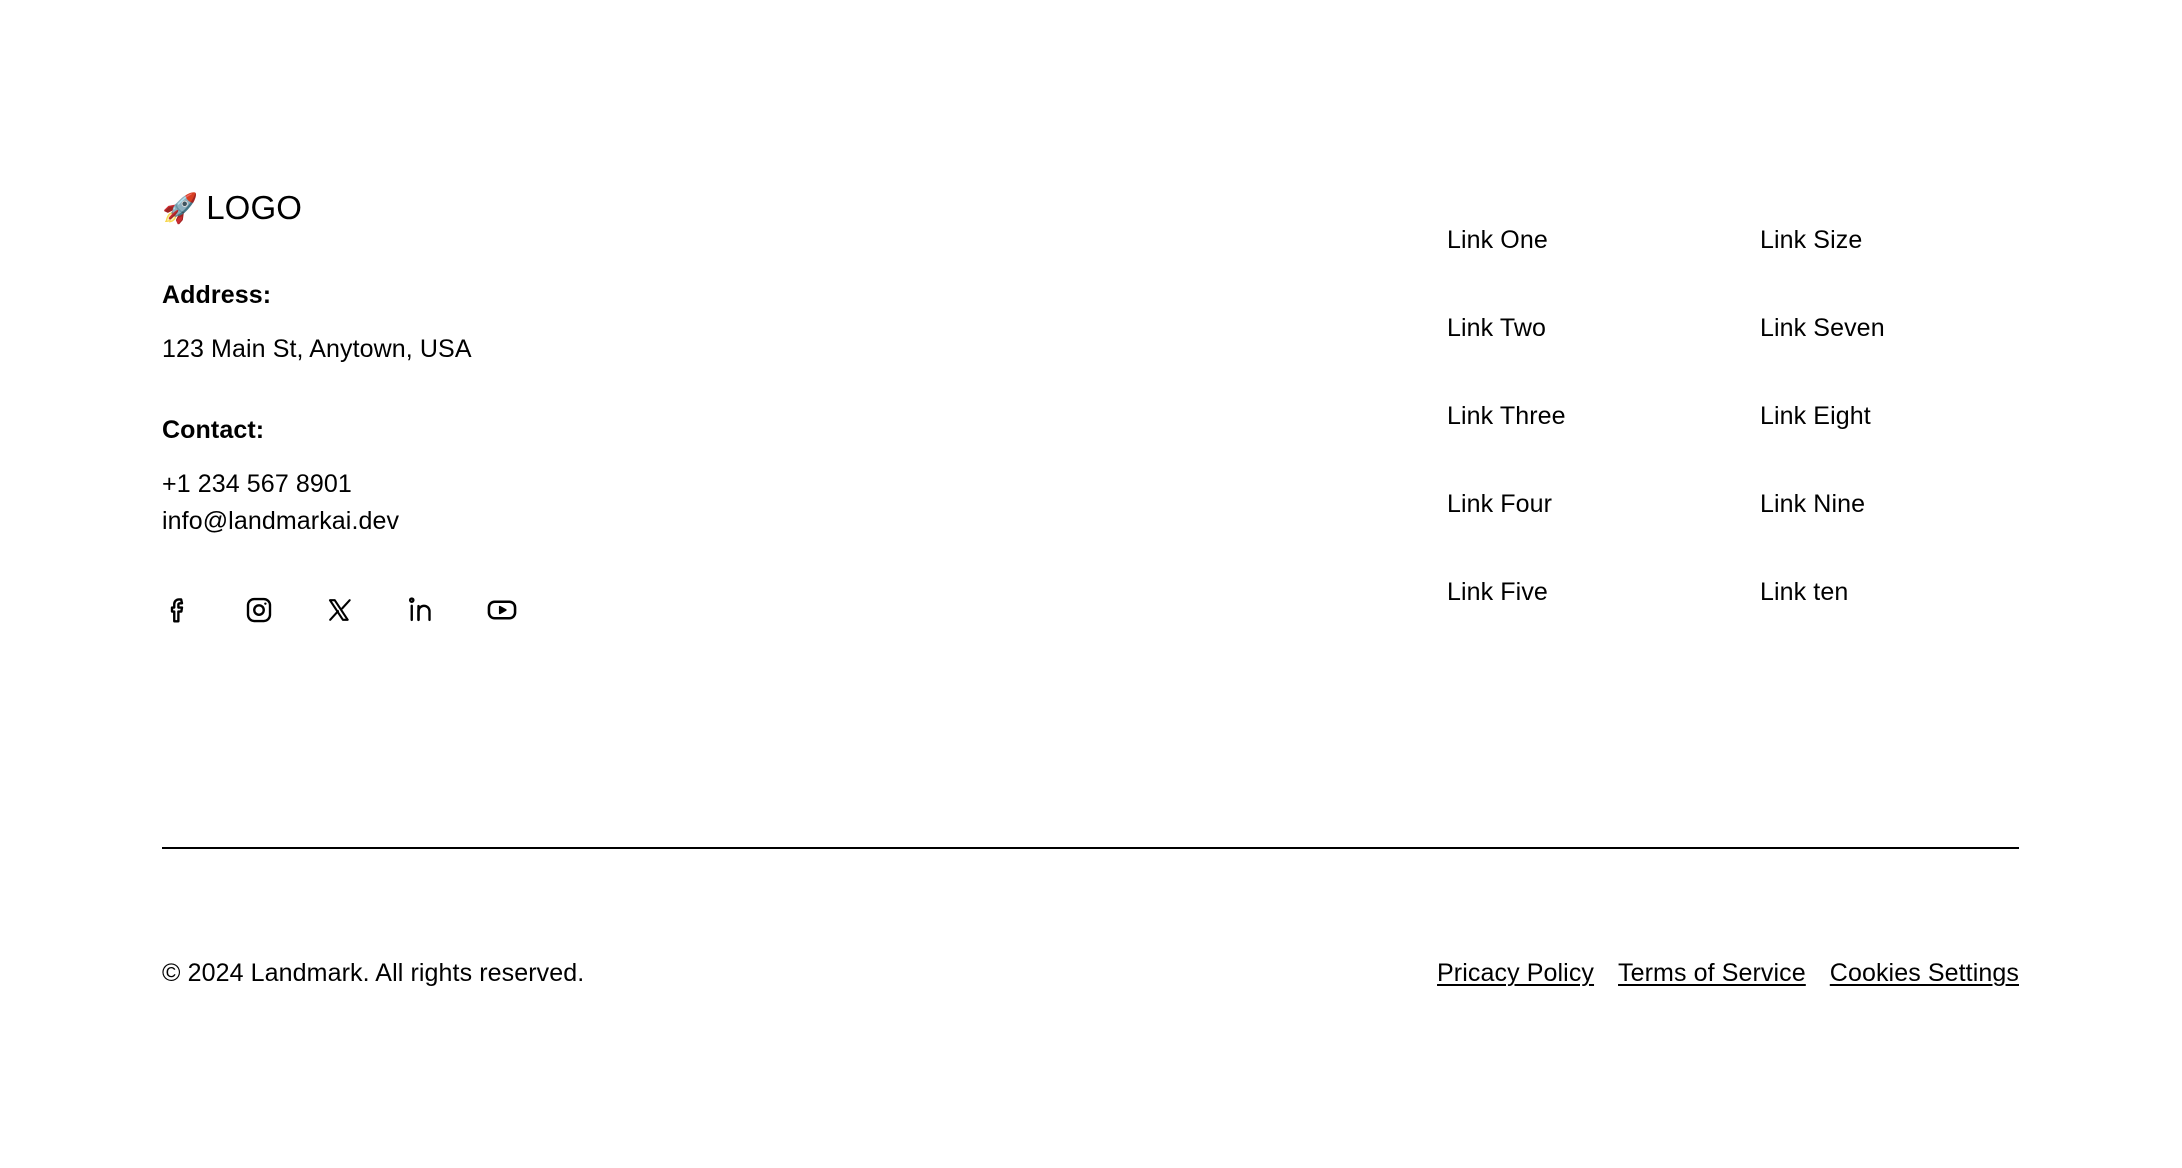 The image size is (2182, 1168). Describe the element at coordinates (1603, 593) in the screenshot. I see `footer-link: Link Five` at that location.